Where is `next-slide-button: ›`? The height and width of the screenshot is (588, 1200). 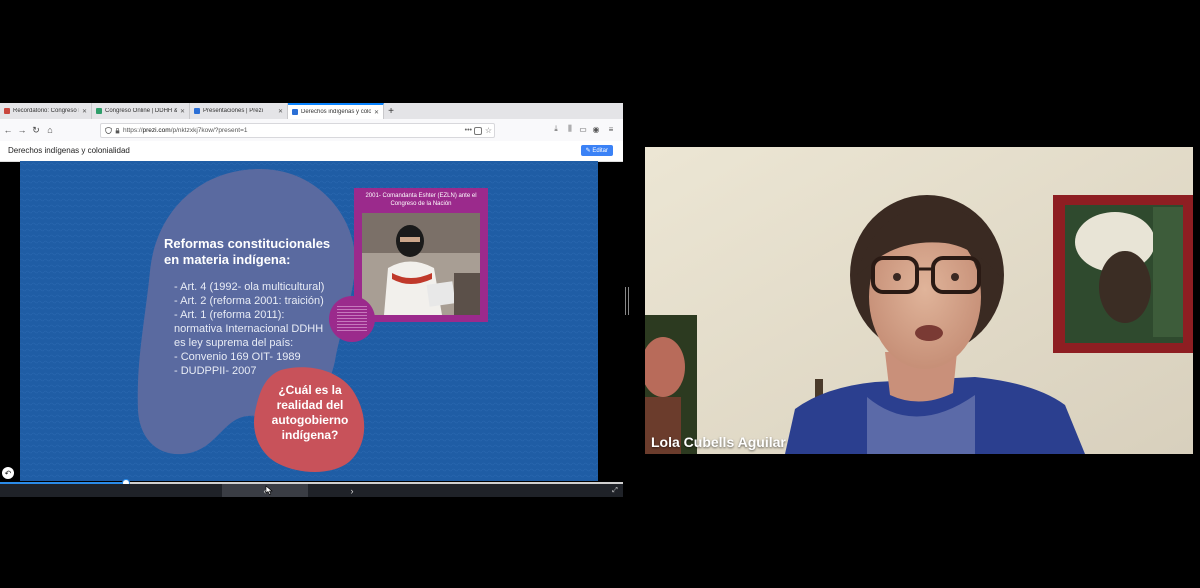 next-slide-button: › is located at coordinates (352, 490).